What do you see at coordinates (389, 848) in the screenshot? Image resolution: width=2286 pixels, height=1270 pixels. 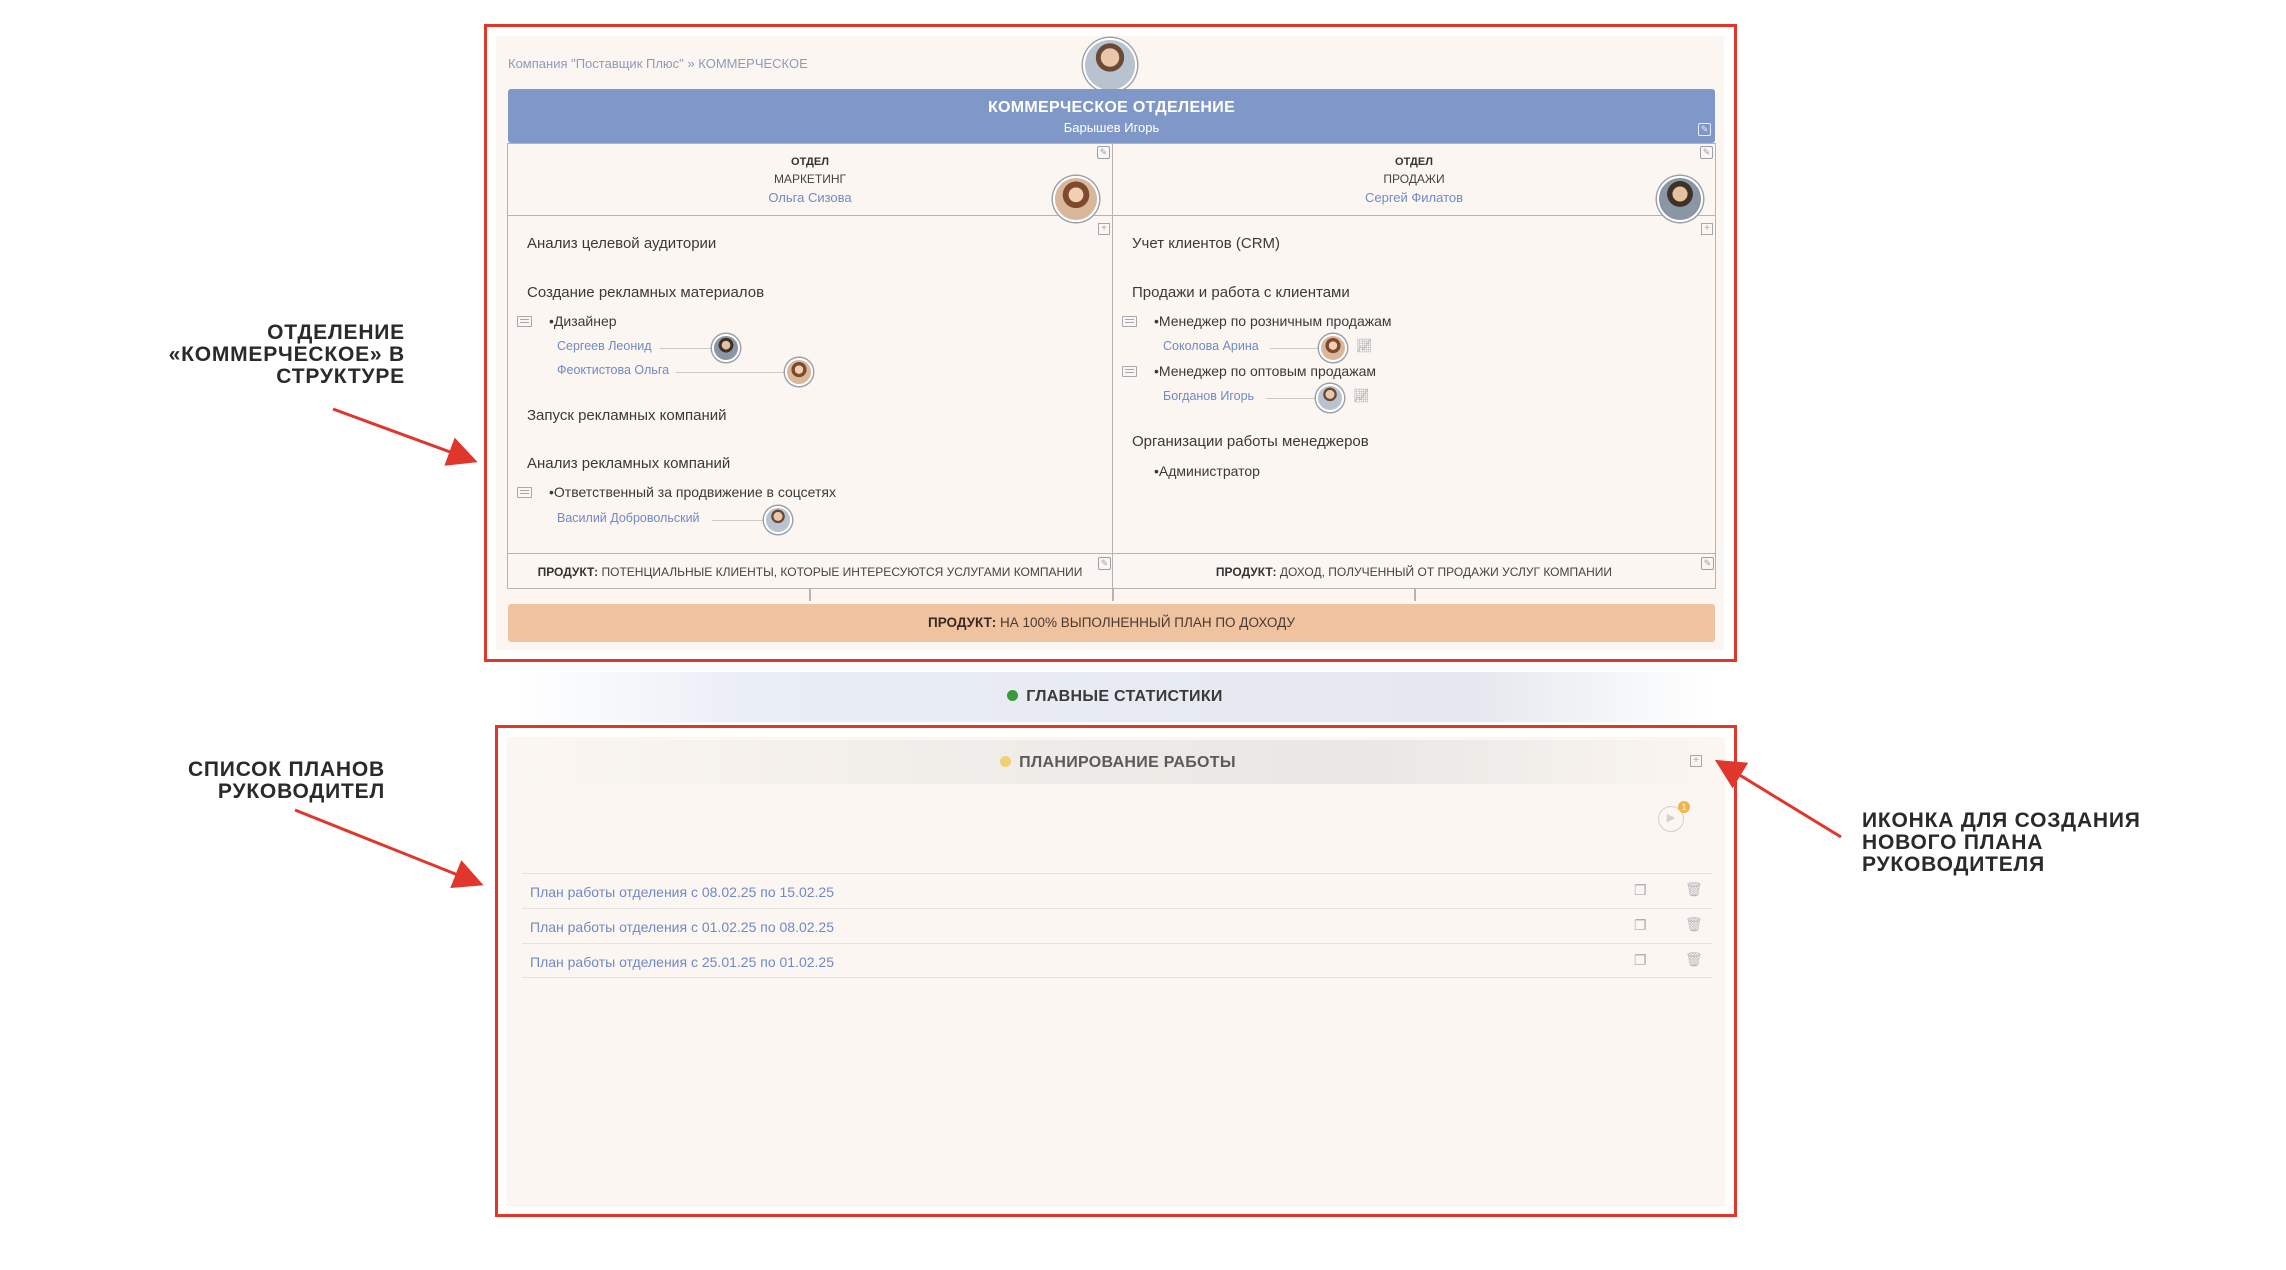 I see `arrow-to-plans` at bounding box center [389, 848].